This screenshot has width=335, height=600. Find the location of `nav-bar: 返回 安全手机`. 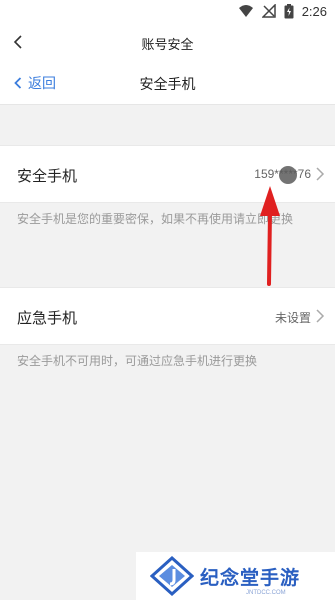

nav-bar: 返回 安全手机 is located at coordinates (167, 83).